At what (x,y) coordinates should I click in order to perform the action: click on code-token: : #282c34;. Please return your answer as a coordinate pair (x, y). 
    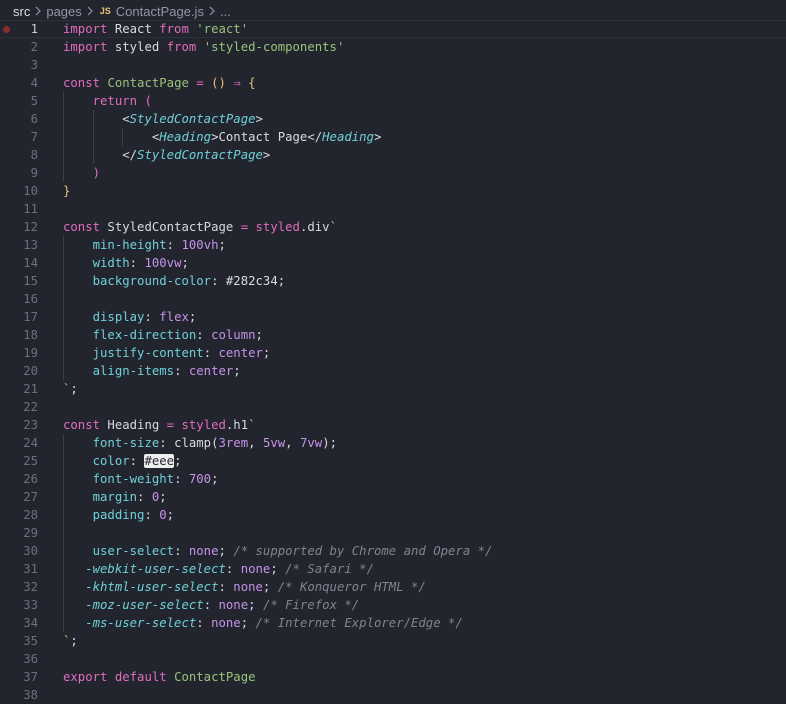
    Looking at the image, I should click on (248, 281).